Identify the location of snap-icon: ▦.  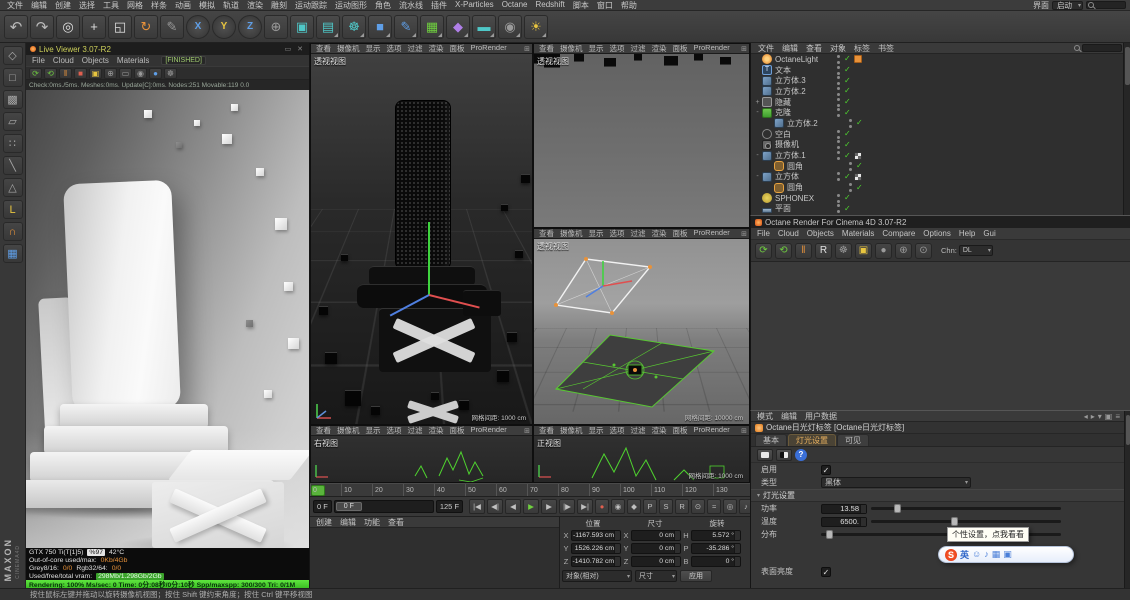
(12, 253).